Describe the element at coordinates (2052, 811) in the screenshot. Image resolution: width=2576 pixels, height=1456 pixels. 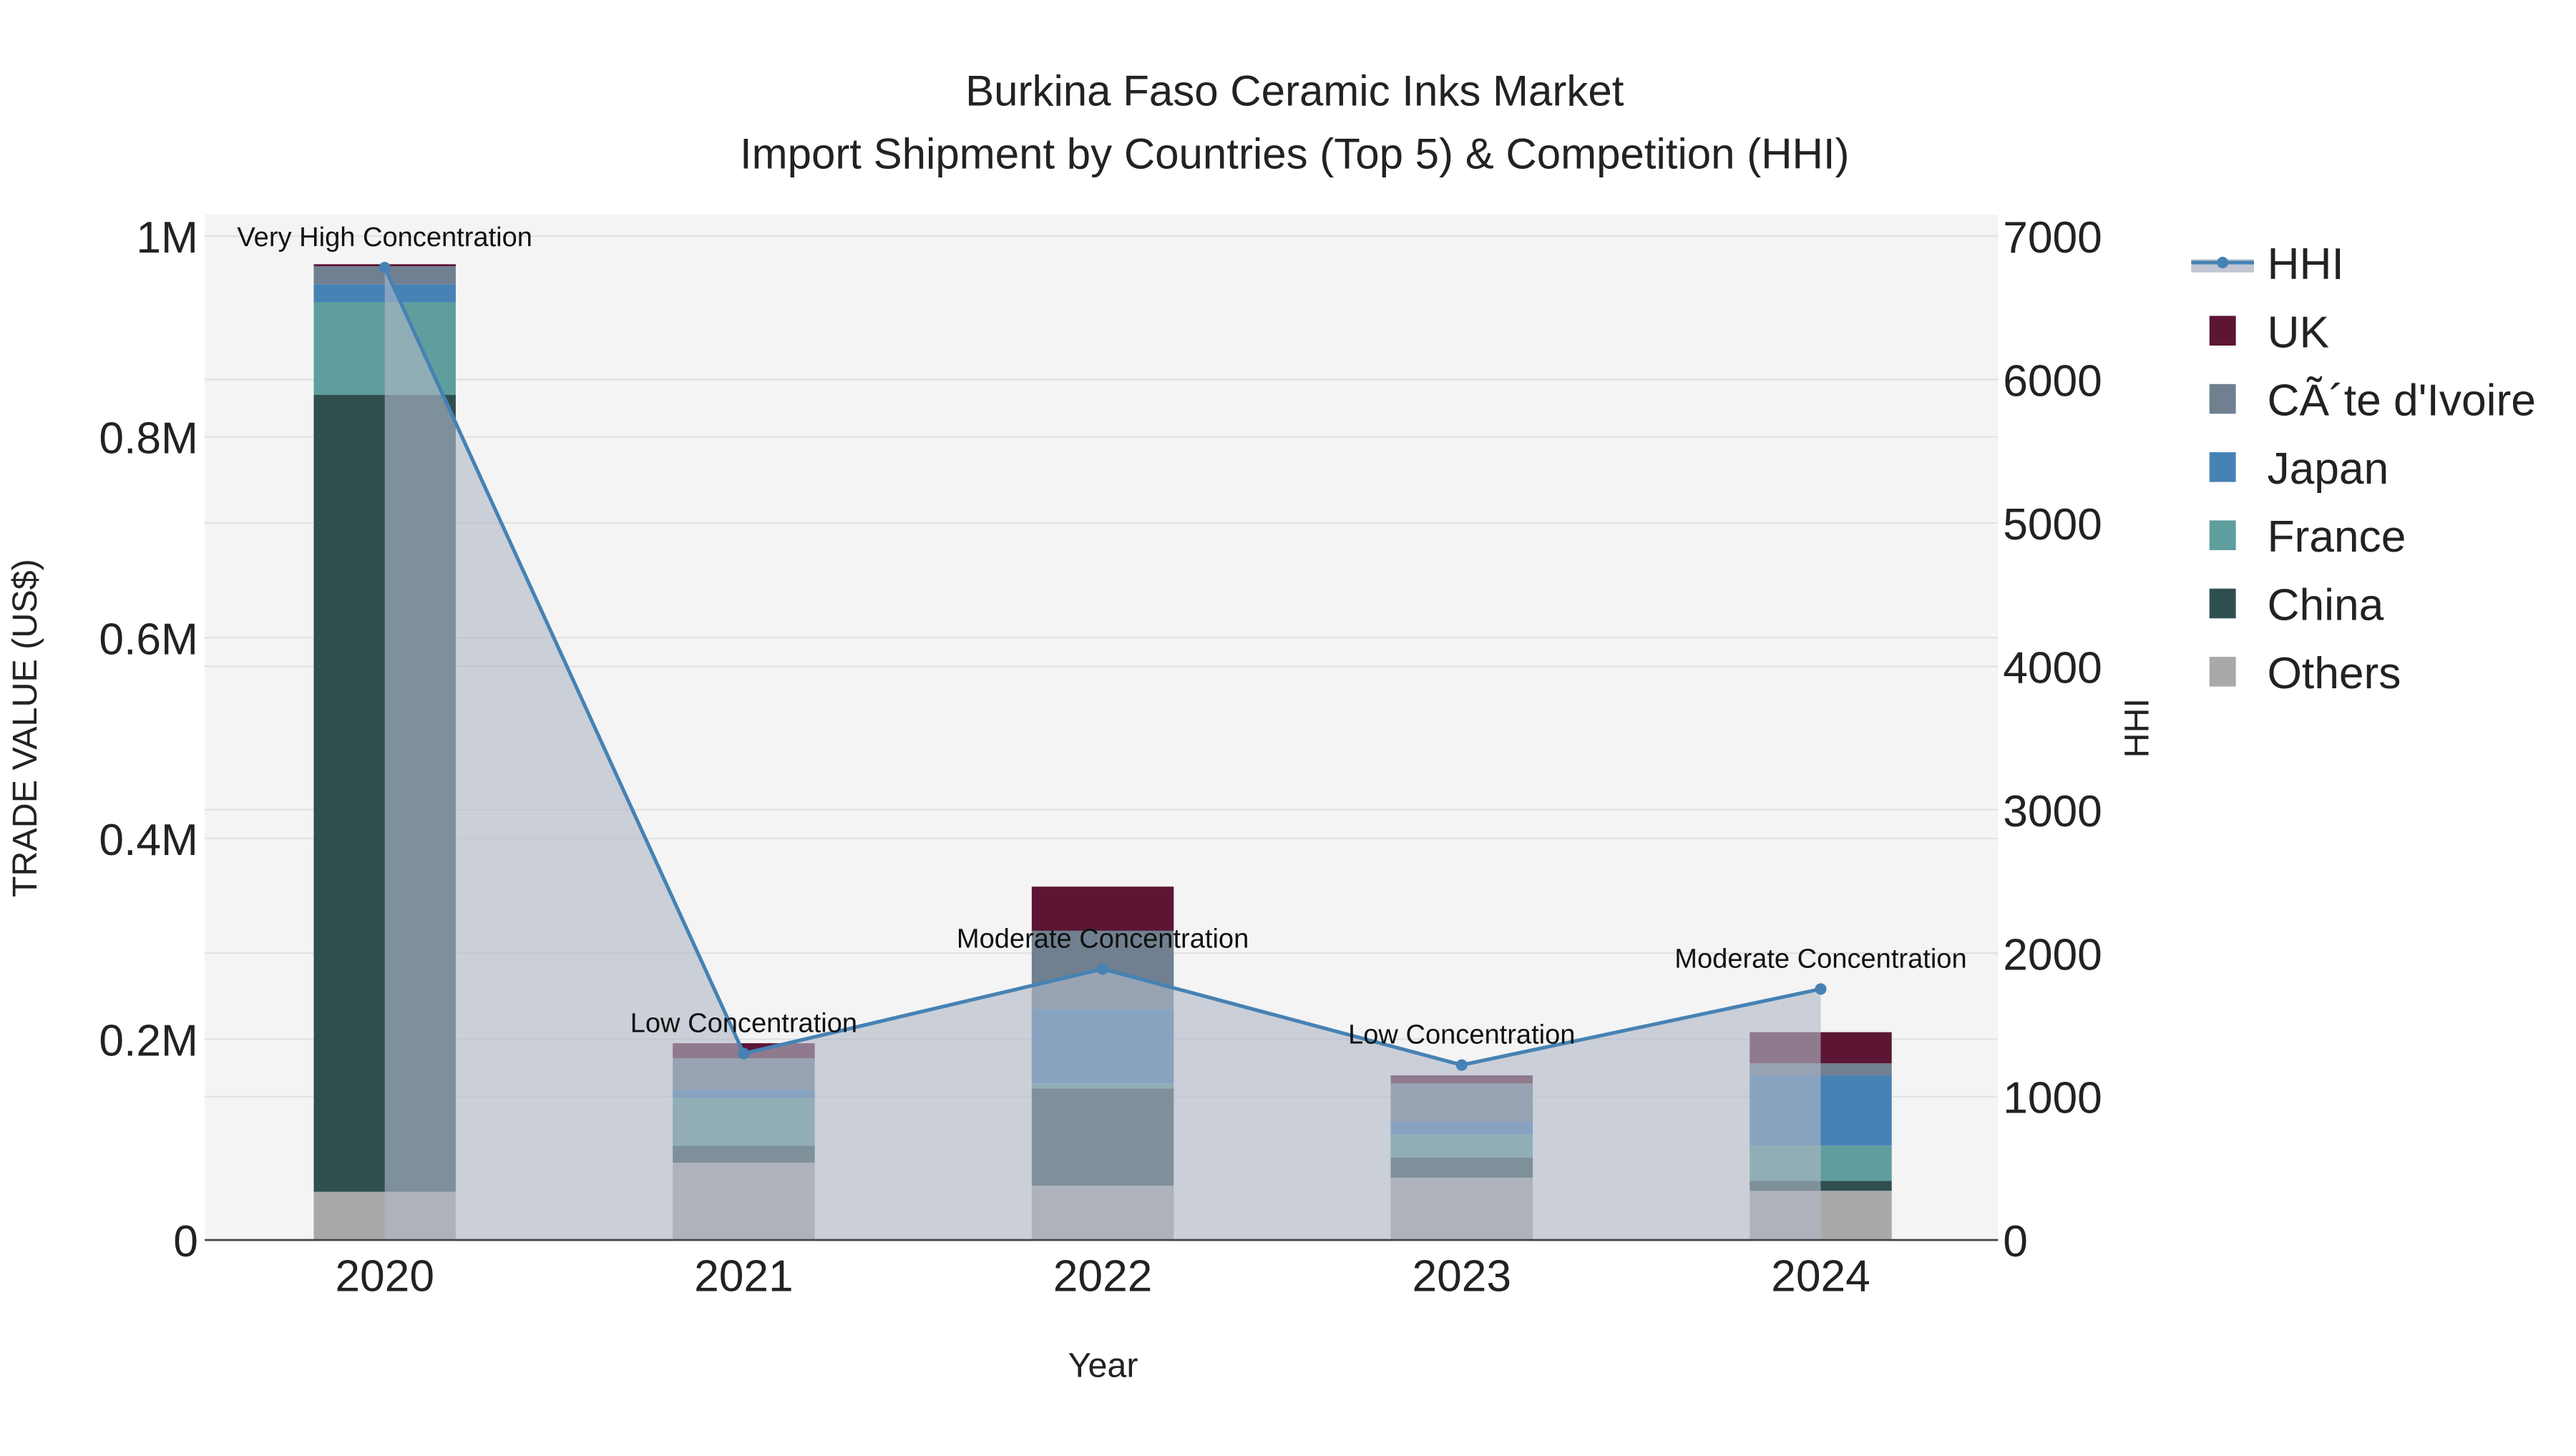
I see `y2-tick-label: 3000` at that location.